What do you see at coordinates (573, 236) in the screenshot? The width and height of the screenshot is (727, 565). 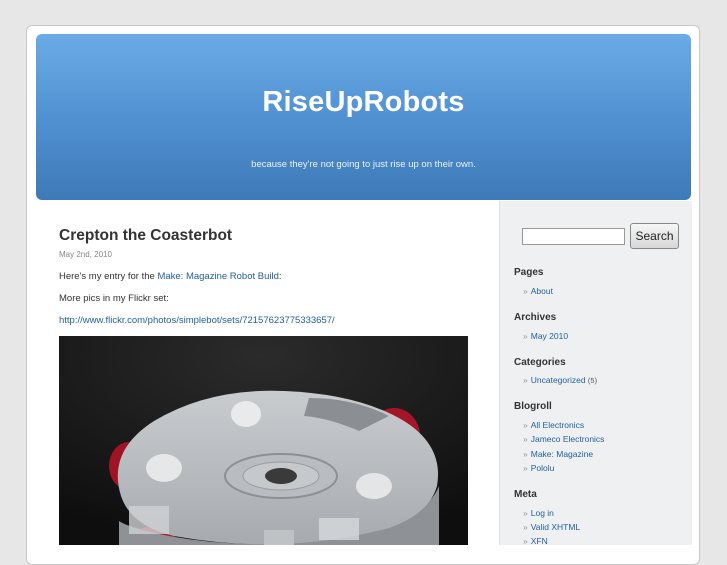 I see `search-input` at bounding box center [573, 236].